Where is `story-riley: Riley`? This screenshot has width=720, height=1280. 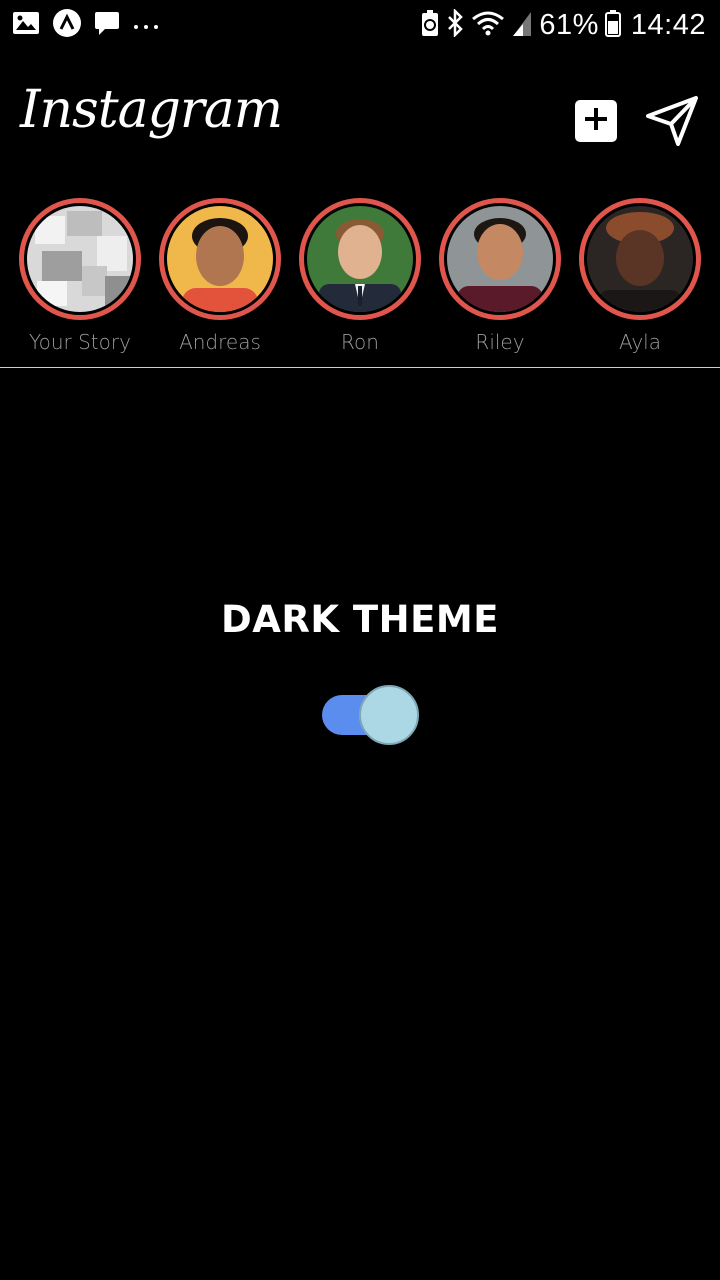 story-riley: Riley is located at coordinates (500, 283).